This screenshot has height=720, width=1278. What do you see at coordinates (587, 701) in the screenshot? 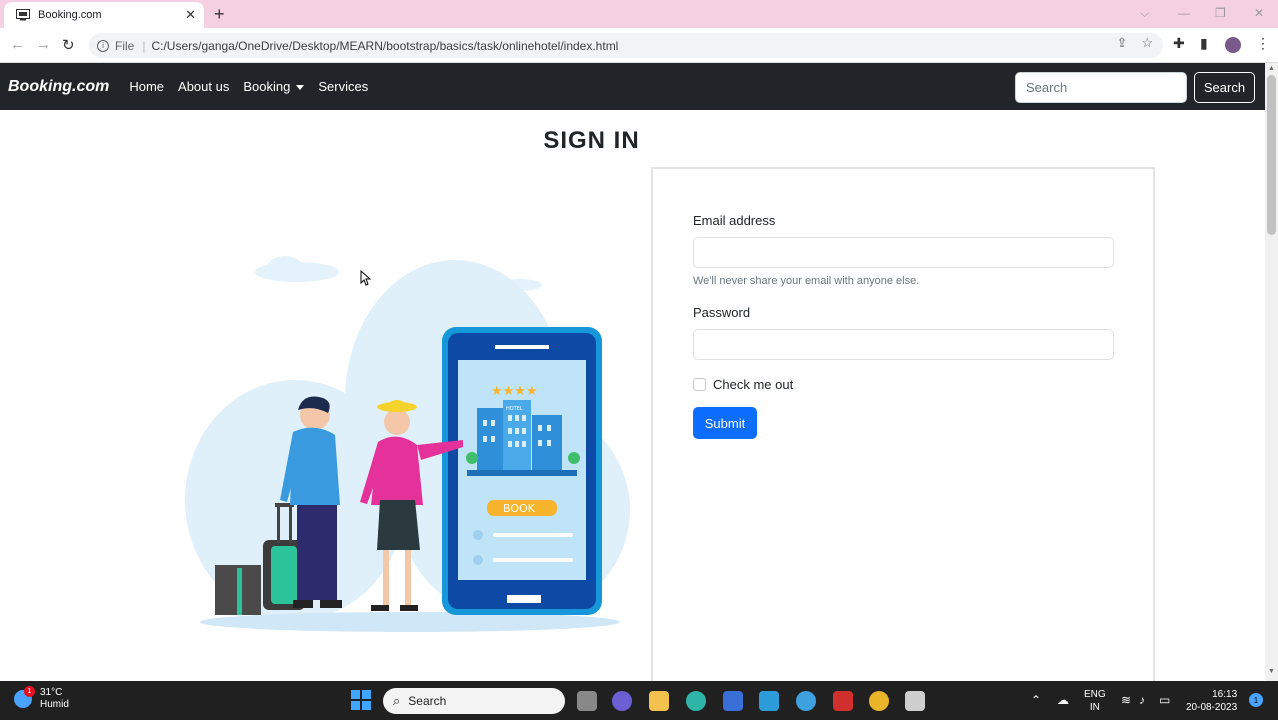
I see `task-view-icon` at bounding box center [587, 701].